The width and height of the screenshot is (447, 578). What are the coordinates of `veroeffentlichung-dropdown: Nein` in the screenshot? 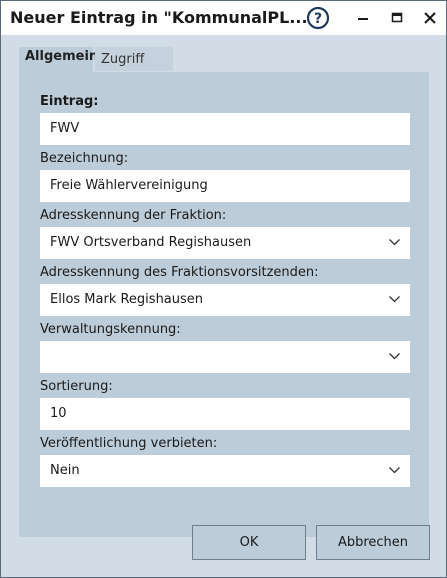 It's located at (225, 471).